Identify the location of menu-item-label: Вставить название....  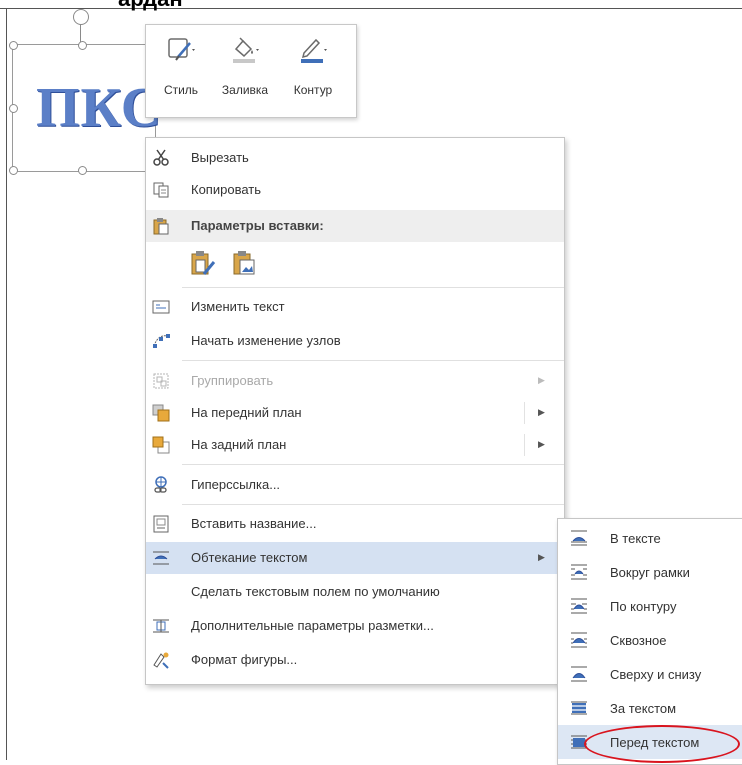
(254, 523).